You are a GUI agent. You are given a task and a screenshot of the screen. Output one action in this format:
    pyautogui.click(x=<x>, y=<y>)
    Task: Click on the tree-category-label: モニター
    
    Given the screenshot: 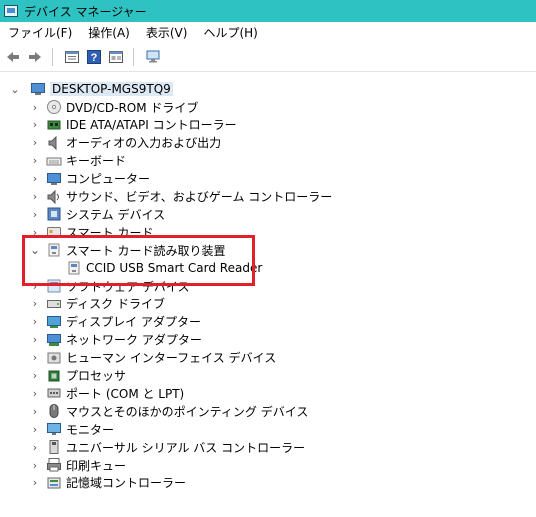 What is the action you would take?
    pyautogui.click(x=90, y=429)
    